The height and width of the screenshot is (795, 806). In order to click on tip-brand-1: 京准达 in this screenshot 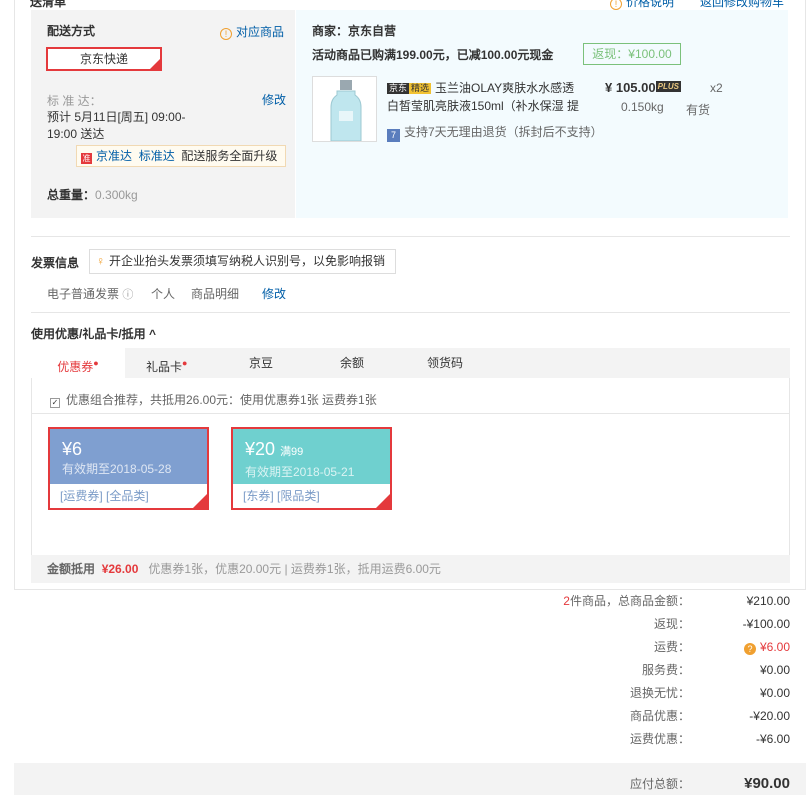, I will do `click(114, 156)`.